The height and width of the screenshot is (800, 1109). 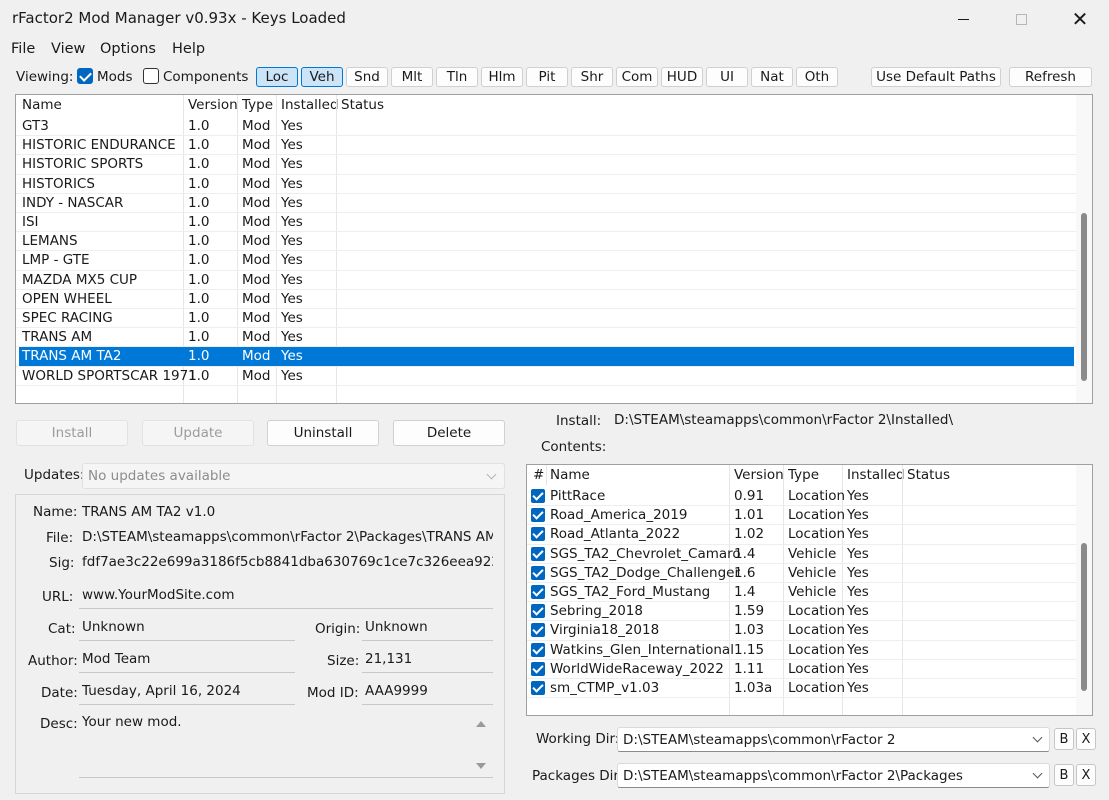 What do you see at coordinates (188, 49) in the screenshot?
I see `menu-help: Help` at bounding box center [188, 49].